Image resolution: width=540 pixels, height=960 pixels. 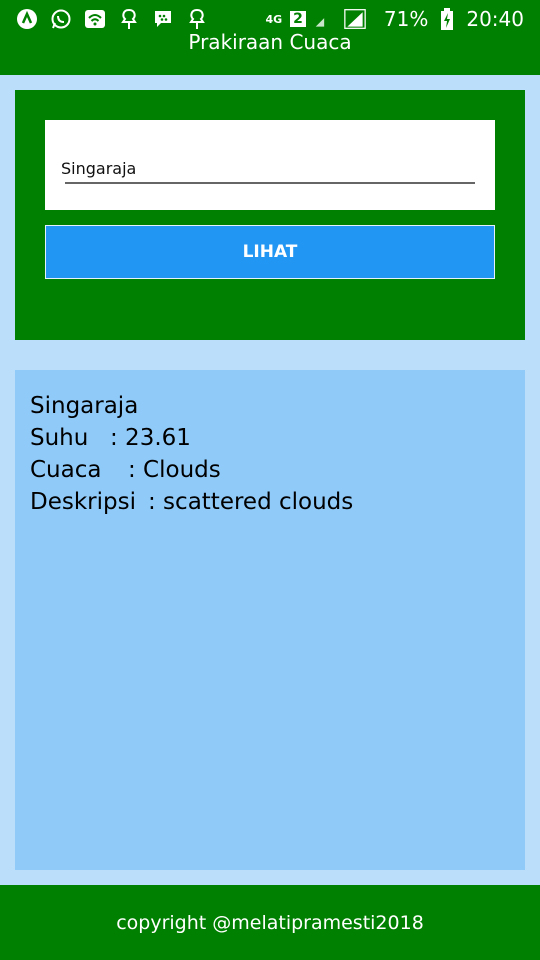 I want to click on result-deskripsi-row: Deskripsi : scattered clouds, so click(x=270, y=502).